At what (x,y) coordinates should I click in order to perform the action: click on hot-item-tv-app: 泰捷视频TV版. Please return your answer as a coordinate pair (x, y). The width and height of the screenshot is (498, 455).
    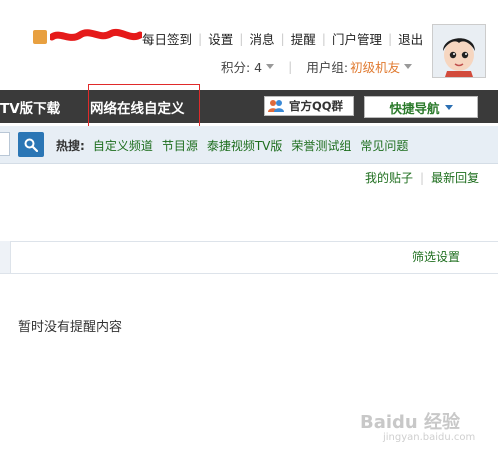
    Looking at the image, I should click on (245, 145).